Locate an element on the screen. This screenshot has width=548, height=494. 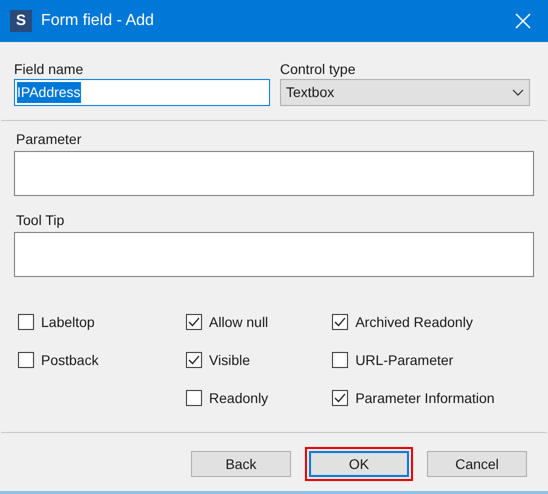
window-title: Form field - Add is located at coordinates (97, 21).